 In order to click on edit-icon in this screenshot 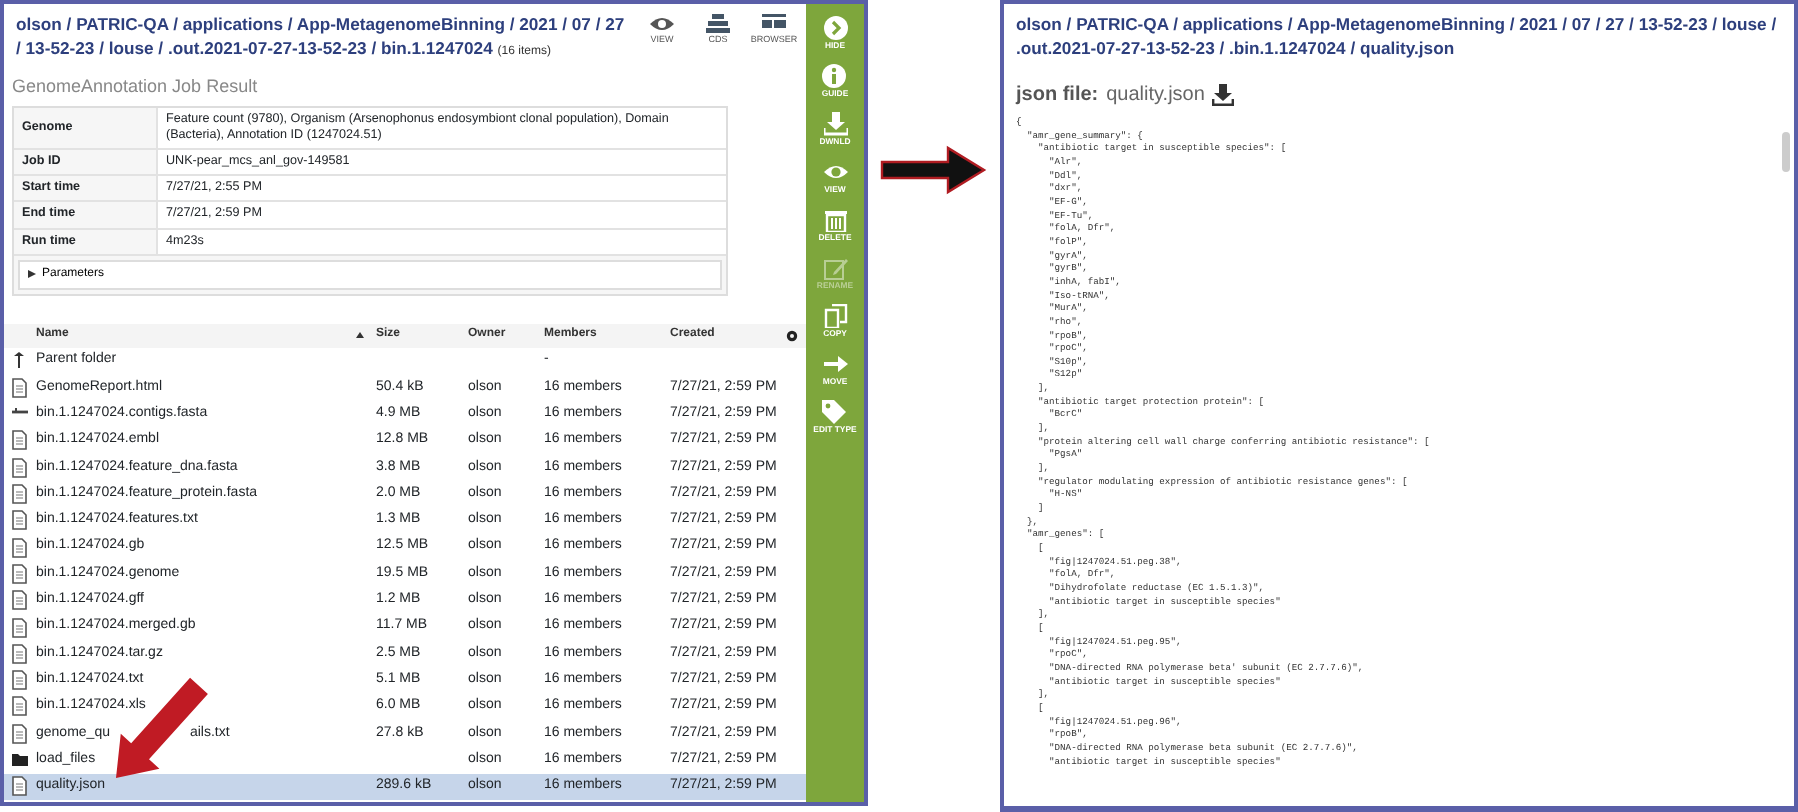, I will do `click(835, 268)`.